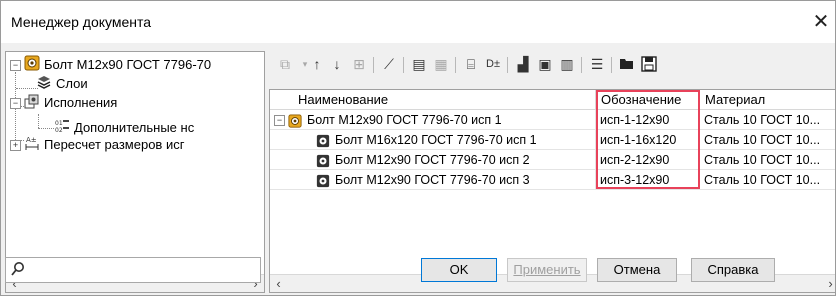 This screenshot has width=836, height=296. What do you see at coordinates (597, 64) in the screenshot?
I see `list-icon: ☰` at bounding box center [597, 64].